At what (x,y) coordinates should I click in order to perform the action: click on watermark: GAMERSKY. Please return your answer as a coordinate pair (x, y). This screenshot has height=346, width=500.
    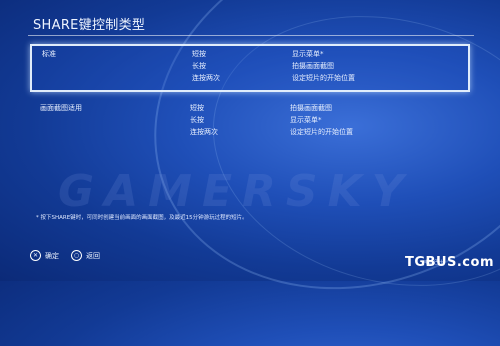
    Looking at the image, I should click on (236, 191).